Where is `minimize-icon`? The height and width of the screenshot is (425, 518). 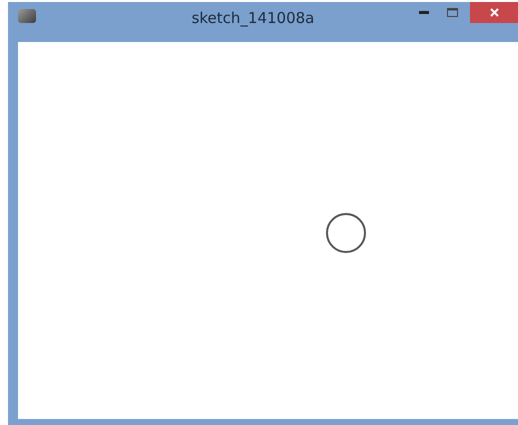 minimize-icon is located at coordinates (424, 12).